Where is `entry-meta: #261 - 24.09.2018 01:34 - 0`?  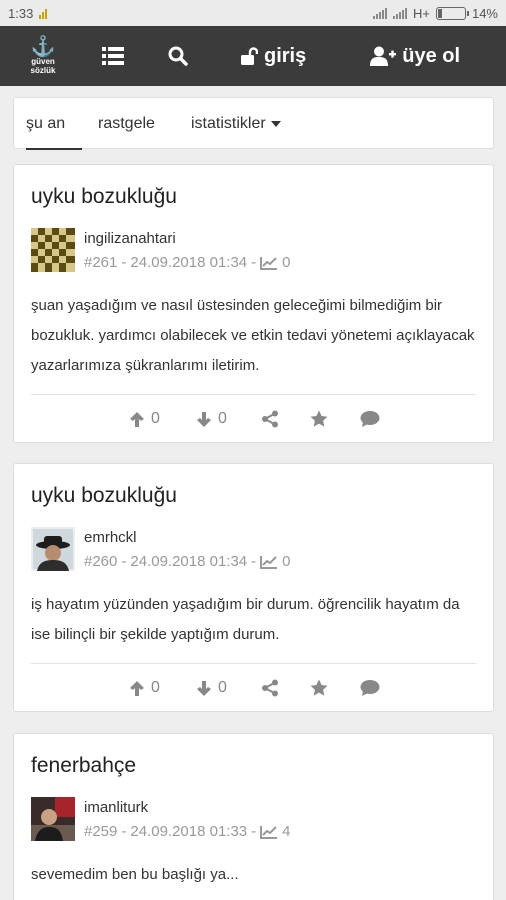
entry-meta: #261 - 24.09.2018 01:34 - 0 is located at coordinates (187, 262).